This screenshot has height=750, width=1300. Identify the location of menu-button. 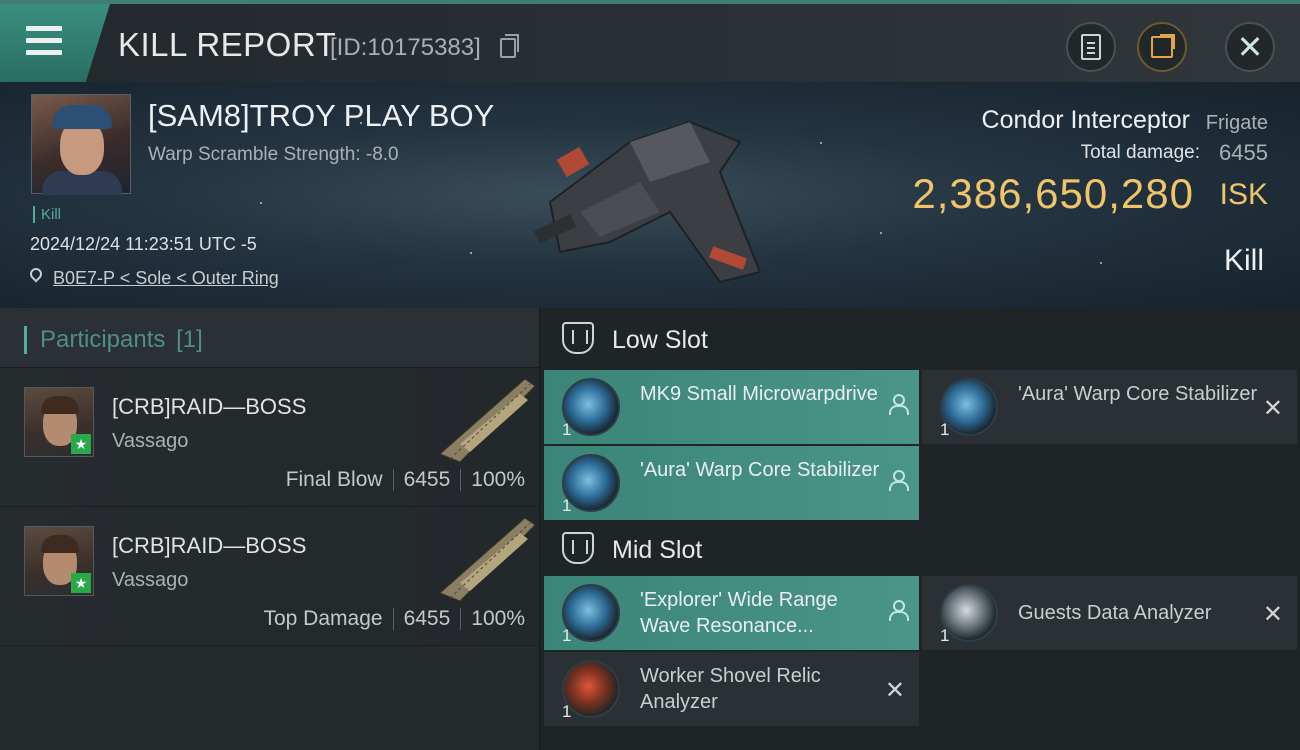
(55, 43).